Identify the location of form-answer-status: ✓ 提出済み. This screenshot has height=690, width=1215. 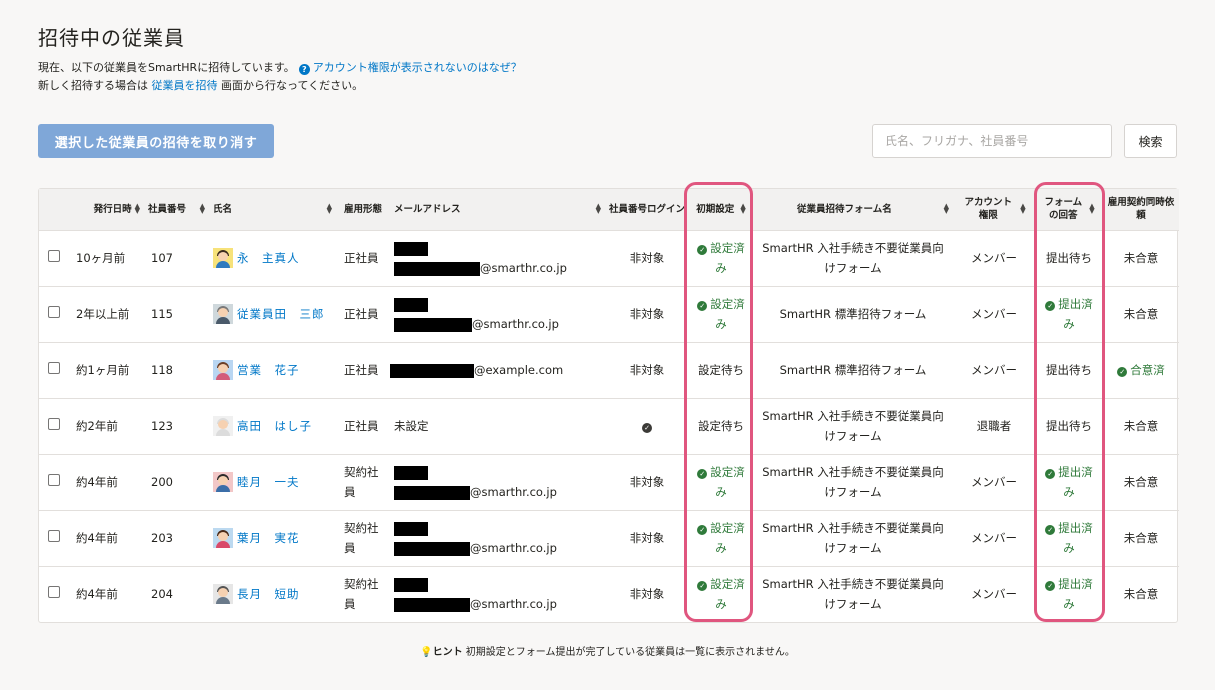
(1069, 482).